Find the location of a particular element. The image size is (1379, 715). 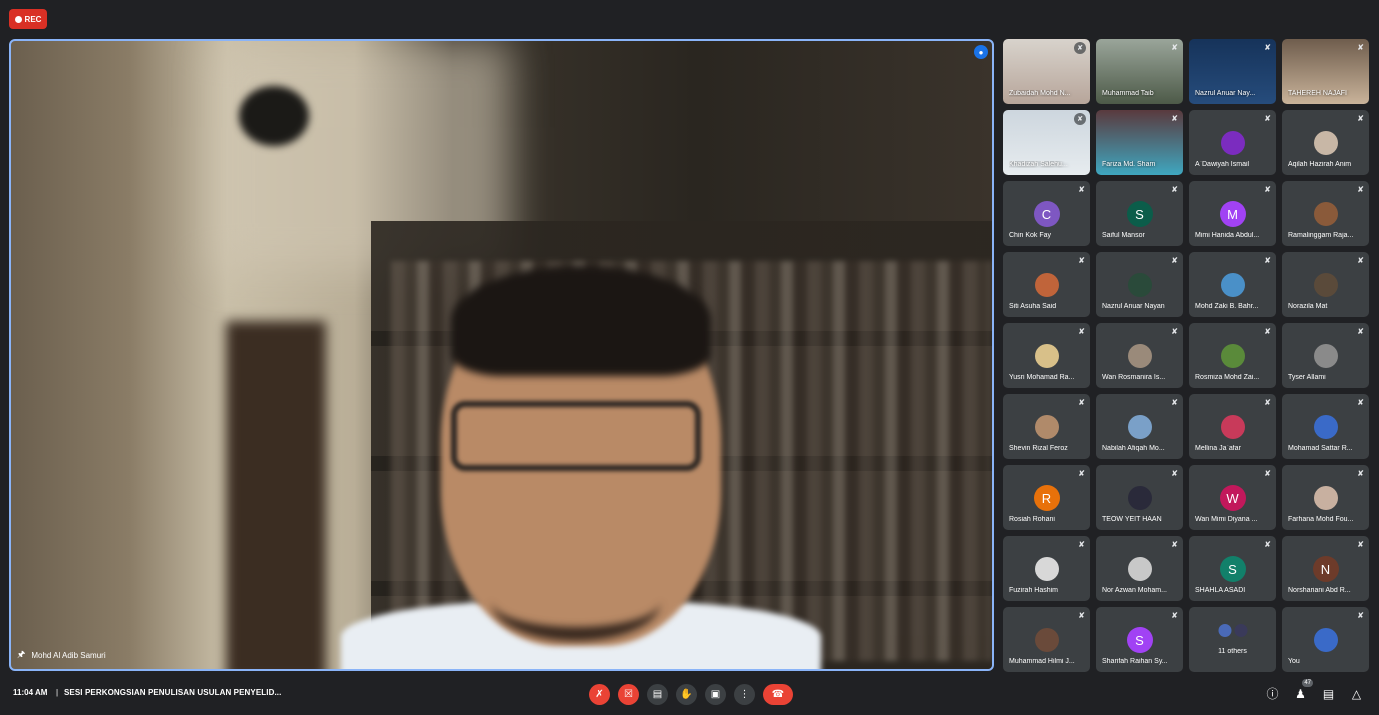

camera-off-button: ☒ is located at coordinates (628, 694).